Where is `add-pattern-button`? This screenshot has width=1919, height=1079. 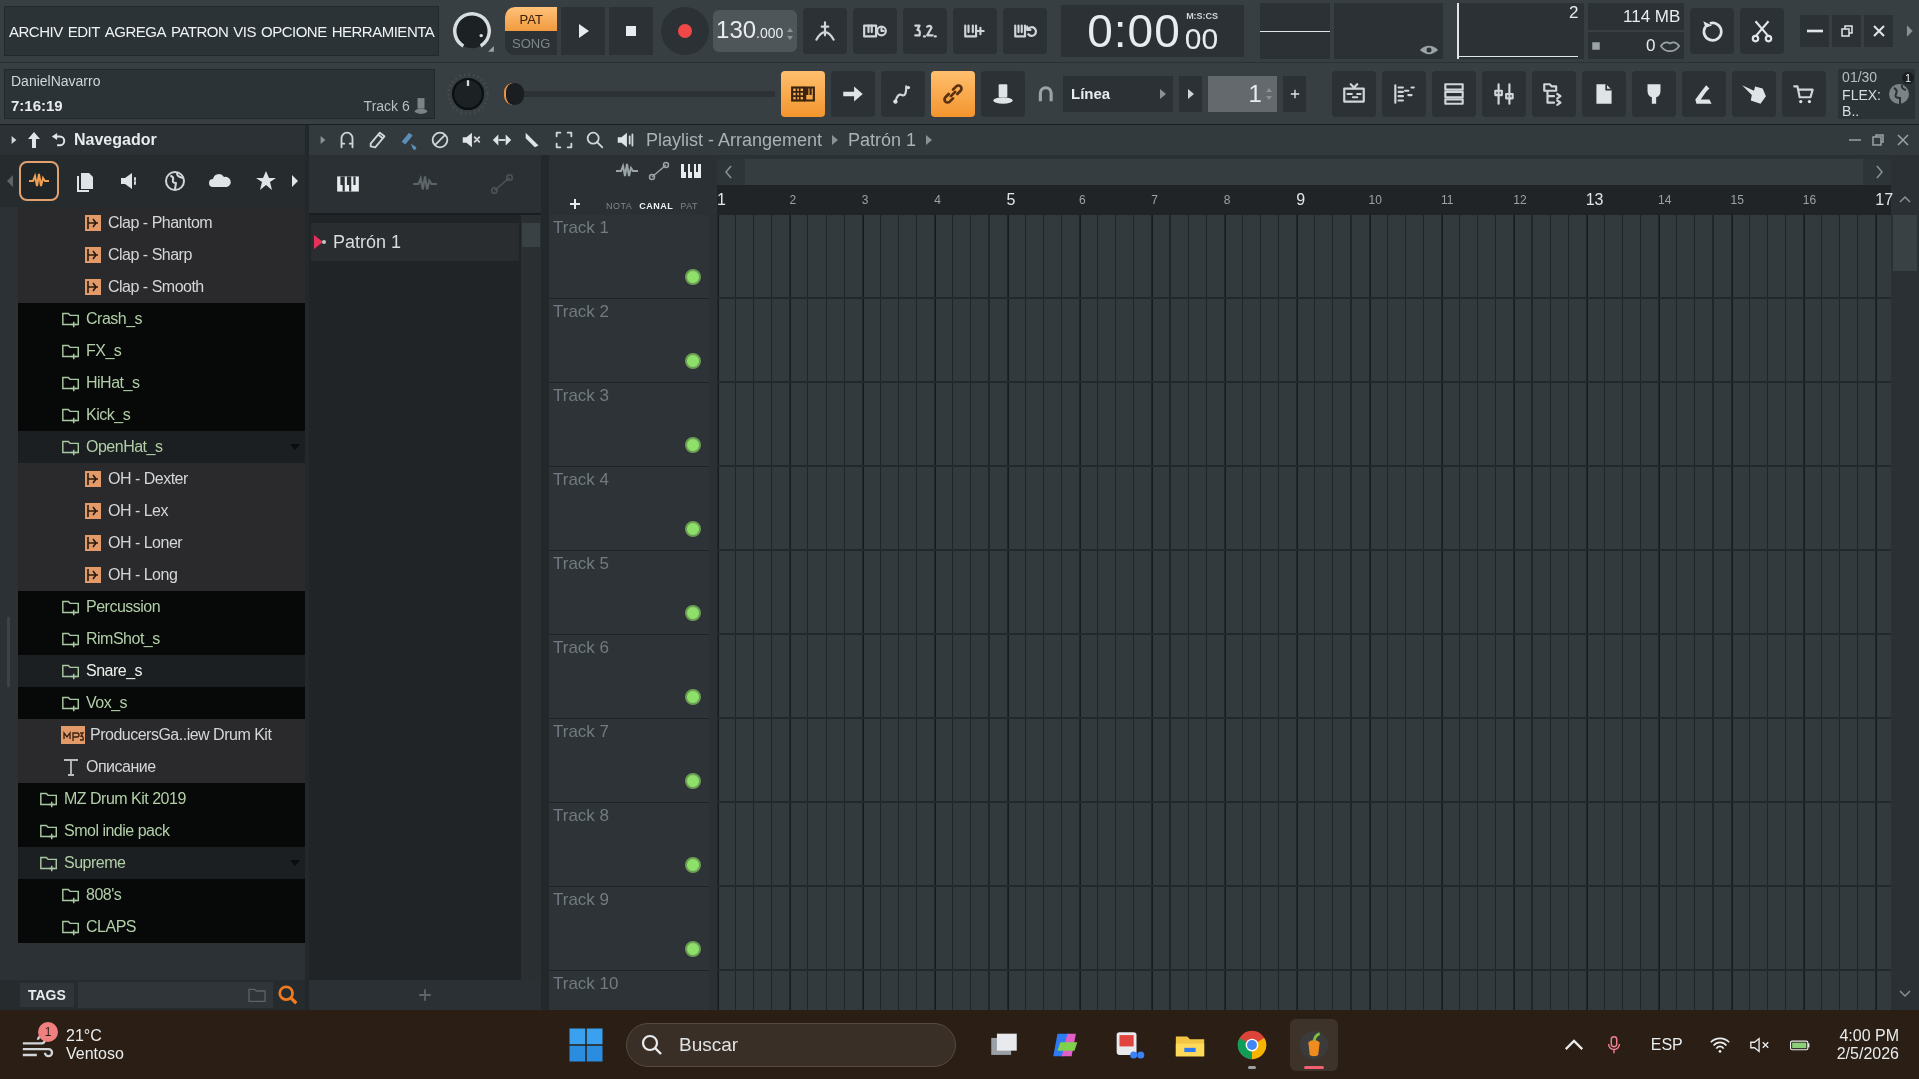 add-pattern-button is located at coordinates (1294, 93).